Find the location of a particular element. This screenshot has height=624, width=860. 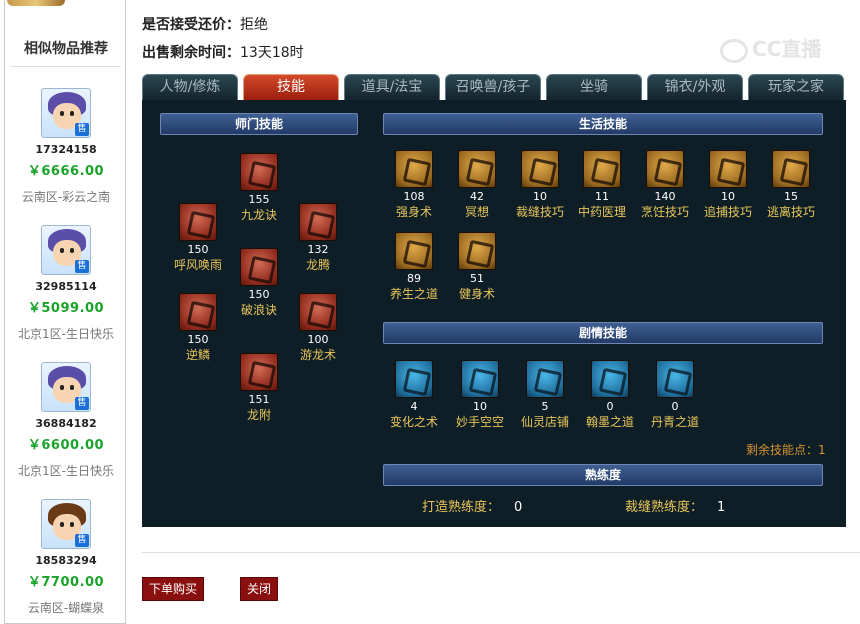

bargain-value: 拒绝 is located at coordinates (254, 25).